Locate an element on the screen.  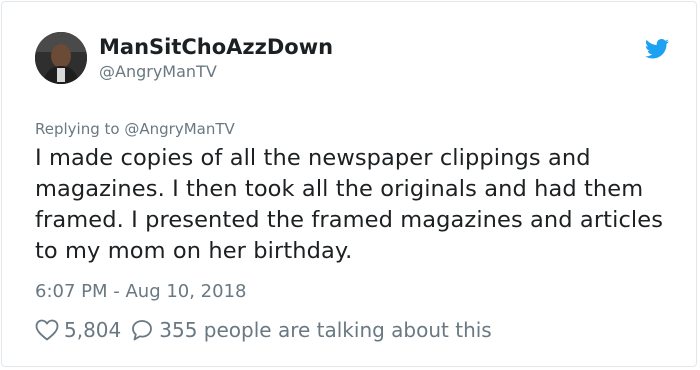
conversation-count: 355 people are talking about this is located at coordinates (325, 330).